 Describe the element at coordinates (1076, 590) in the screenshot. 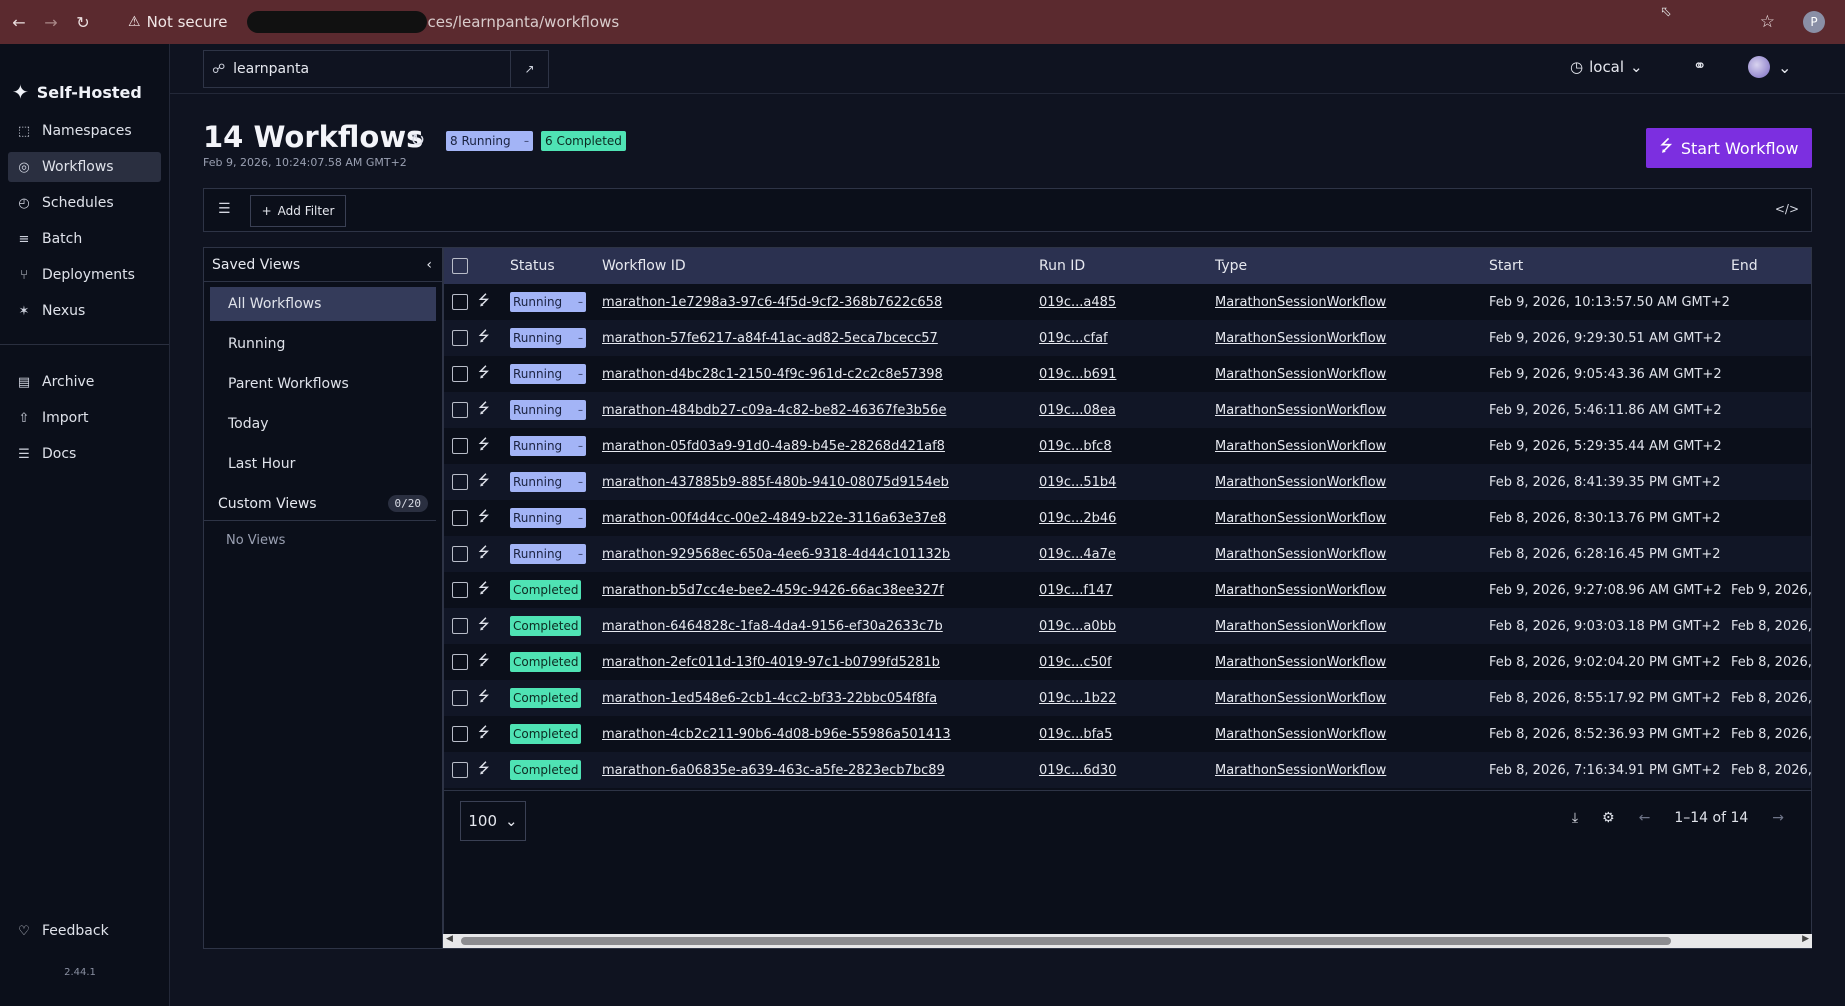

I see `run-id-link: 019c...f147` at that location.